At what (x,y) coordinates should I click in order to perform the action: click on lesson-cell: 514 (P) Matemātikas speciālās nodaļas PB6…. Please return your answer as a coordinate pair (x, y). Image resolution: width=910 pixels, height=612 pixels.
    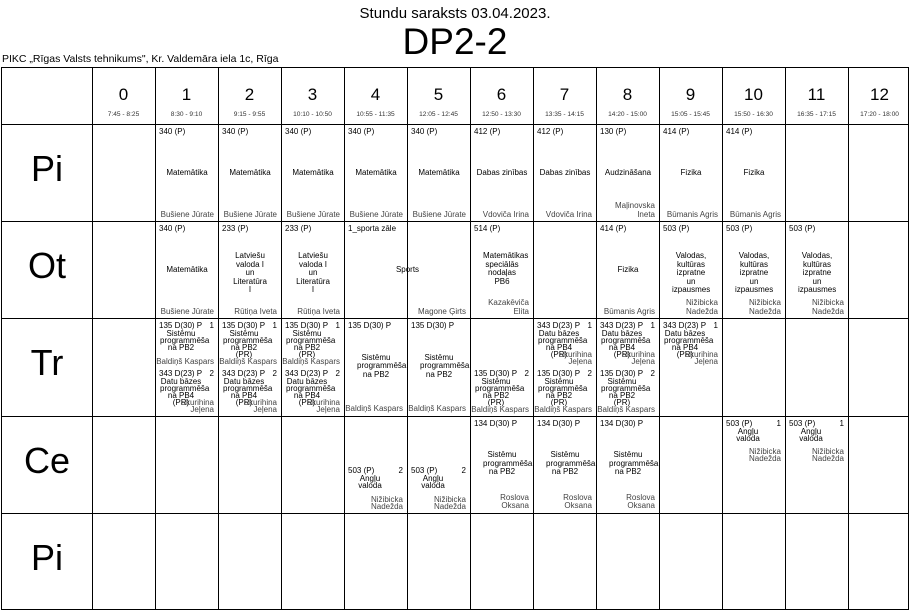
    Looking at the image, I should click on (502, 270).